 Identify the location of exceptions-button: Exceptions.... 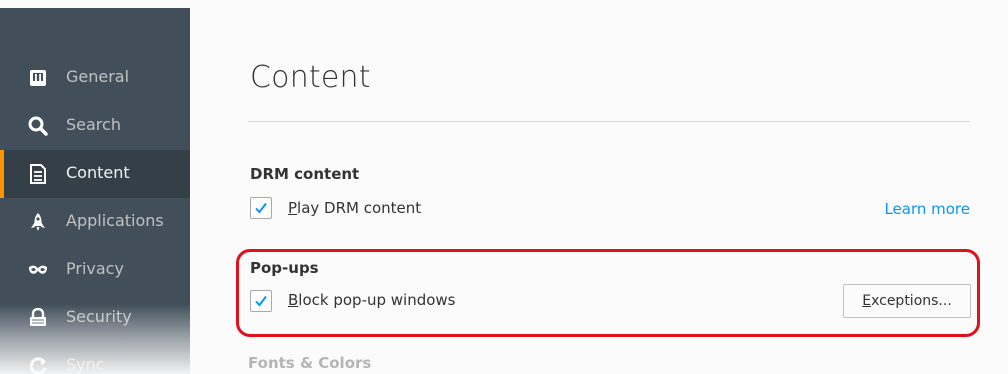
(907, 301).